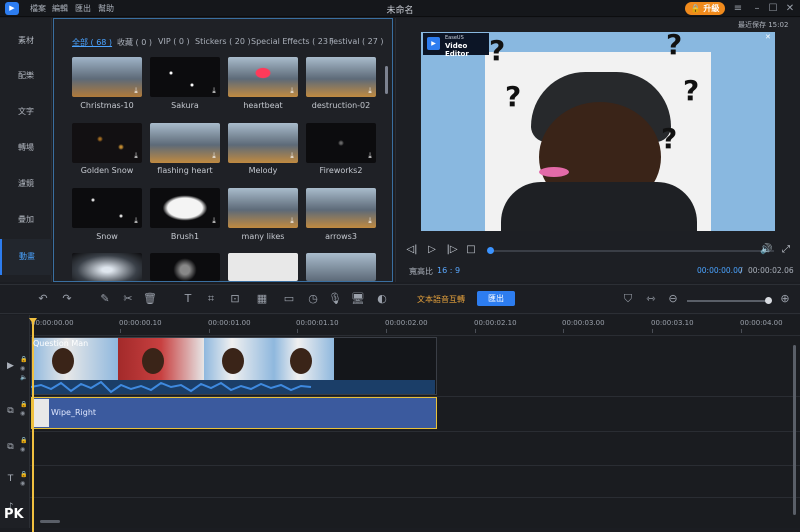  I want to click on effect-label: Snow, so click(107, 236).